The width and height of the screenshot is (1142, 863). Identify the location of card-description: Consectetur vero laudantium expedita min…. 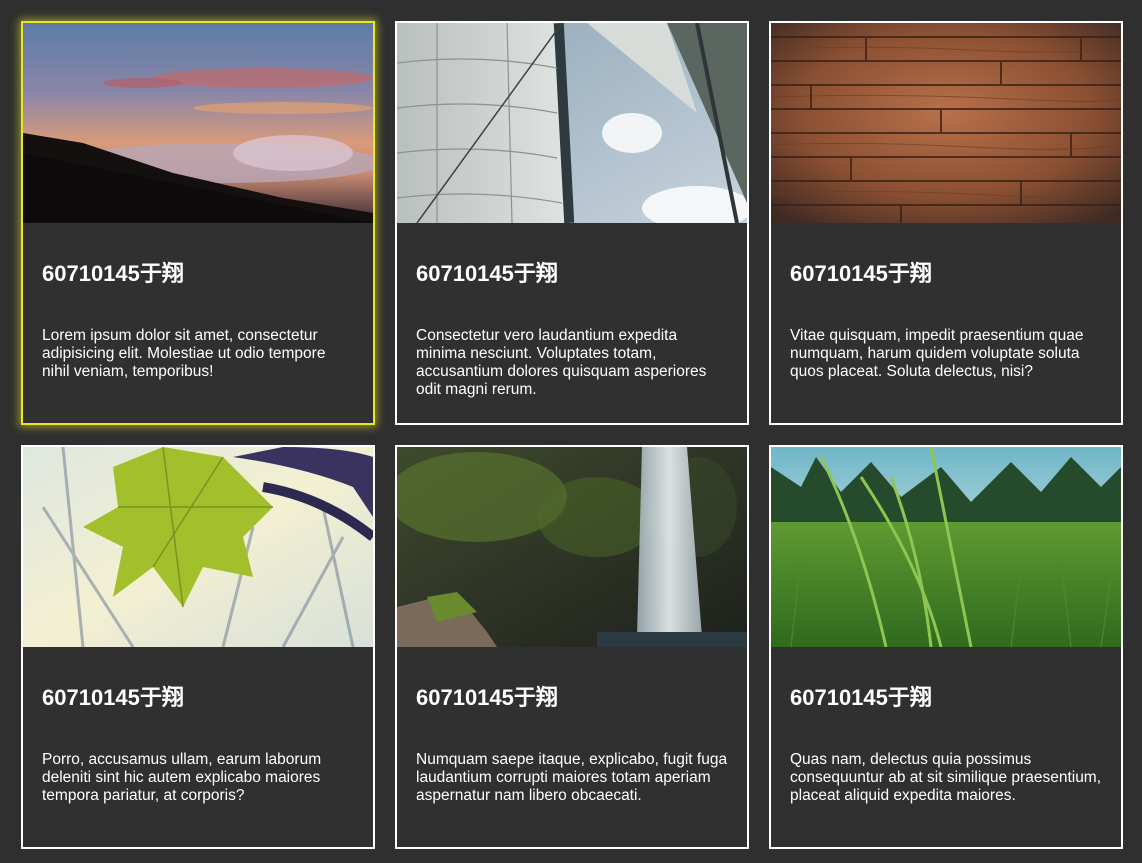
(561, 362).